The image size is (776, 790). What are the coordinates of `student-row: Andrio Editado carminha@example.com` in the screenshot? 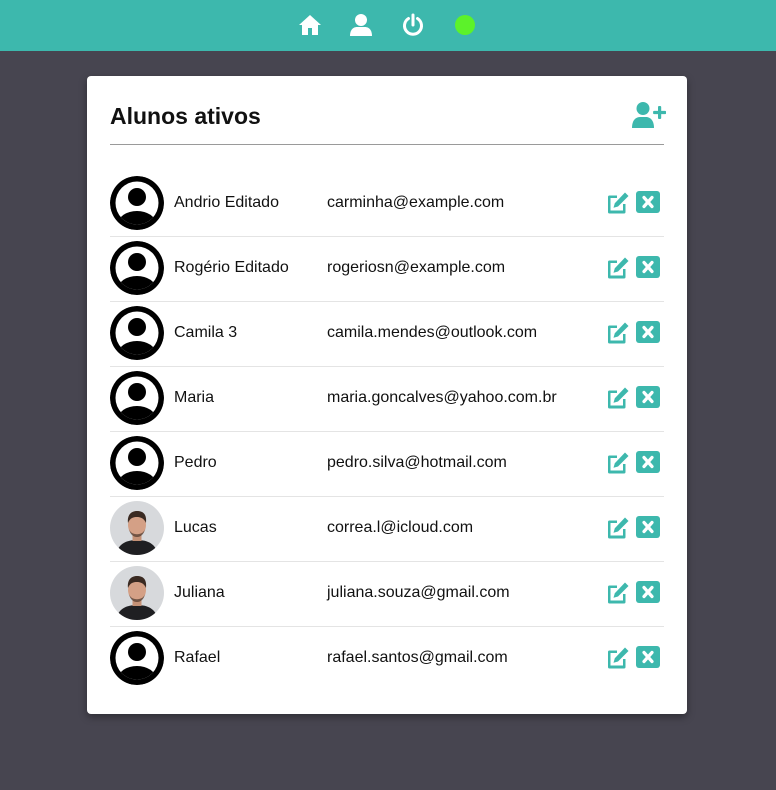 It's located at (387, 204).